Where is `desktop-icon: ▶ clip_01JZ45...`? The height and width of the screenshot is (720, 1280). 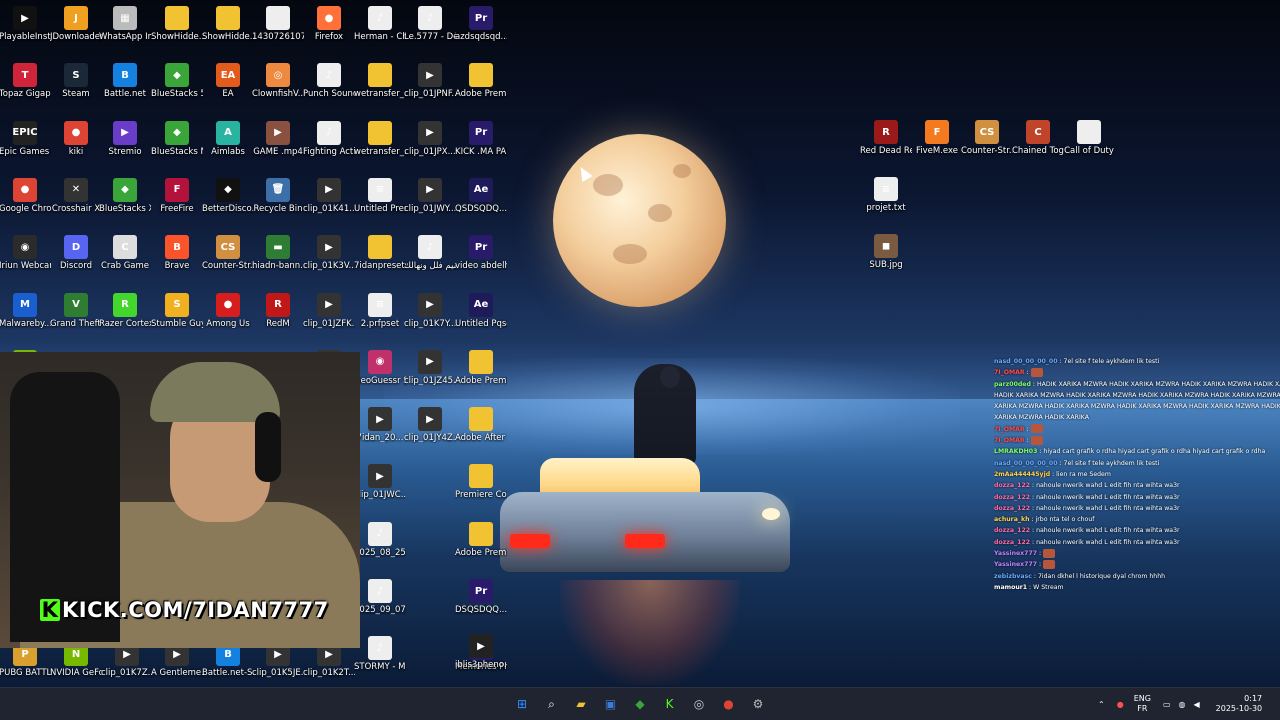 desktop-icon: ▶ clip_01JZ45... is located at coordinates (430, 367).